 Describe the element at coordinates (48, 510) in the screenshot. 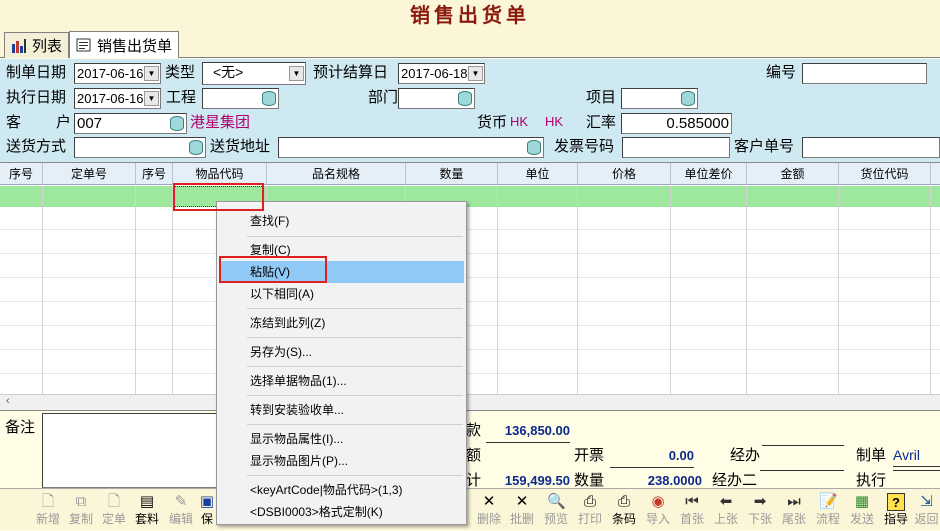

I see `new-button: 🗋 新增` at that location.